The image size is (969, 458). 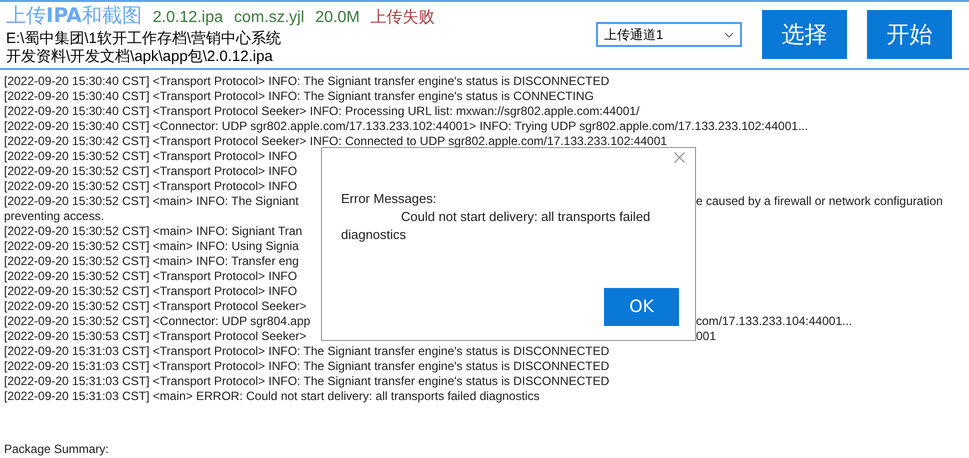 What do you see at coordinates (819, 201) in the screenshot?
I see `log-line-fragment: e caused by a firewall or network configuration` at bounding box center [819, 201].